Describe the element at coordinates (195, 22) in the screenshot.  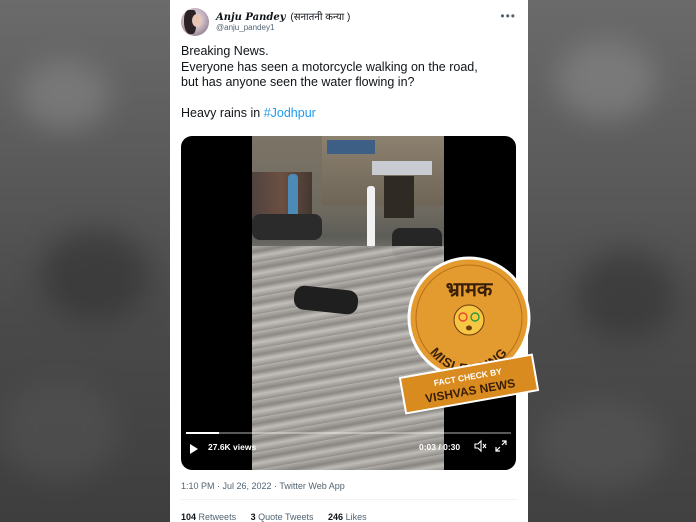
I see `avatar` at that location.